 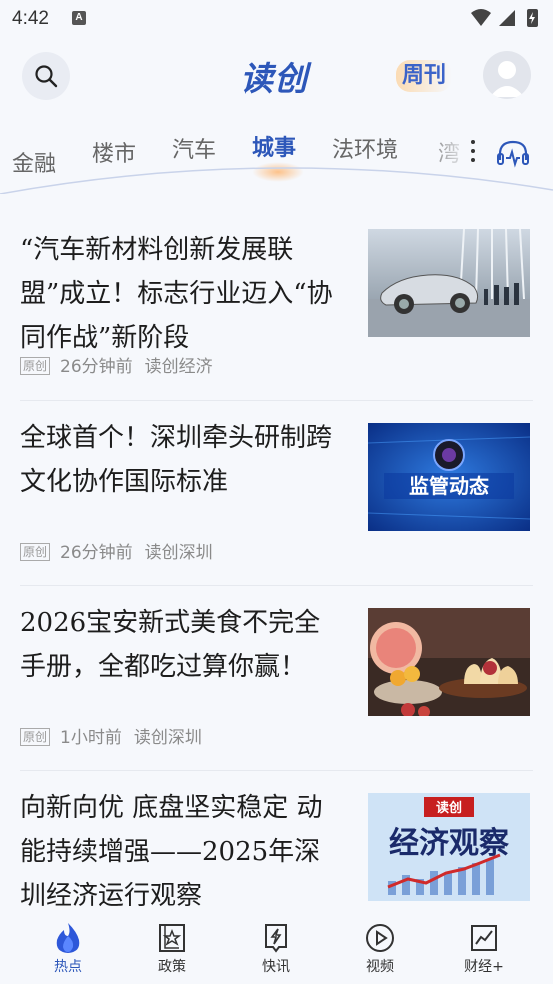 What do you see at coordinates (276, 967) in the screenshot?
I see `nav-label: 快讯` at bounding box center [276, 967].